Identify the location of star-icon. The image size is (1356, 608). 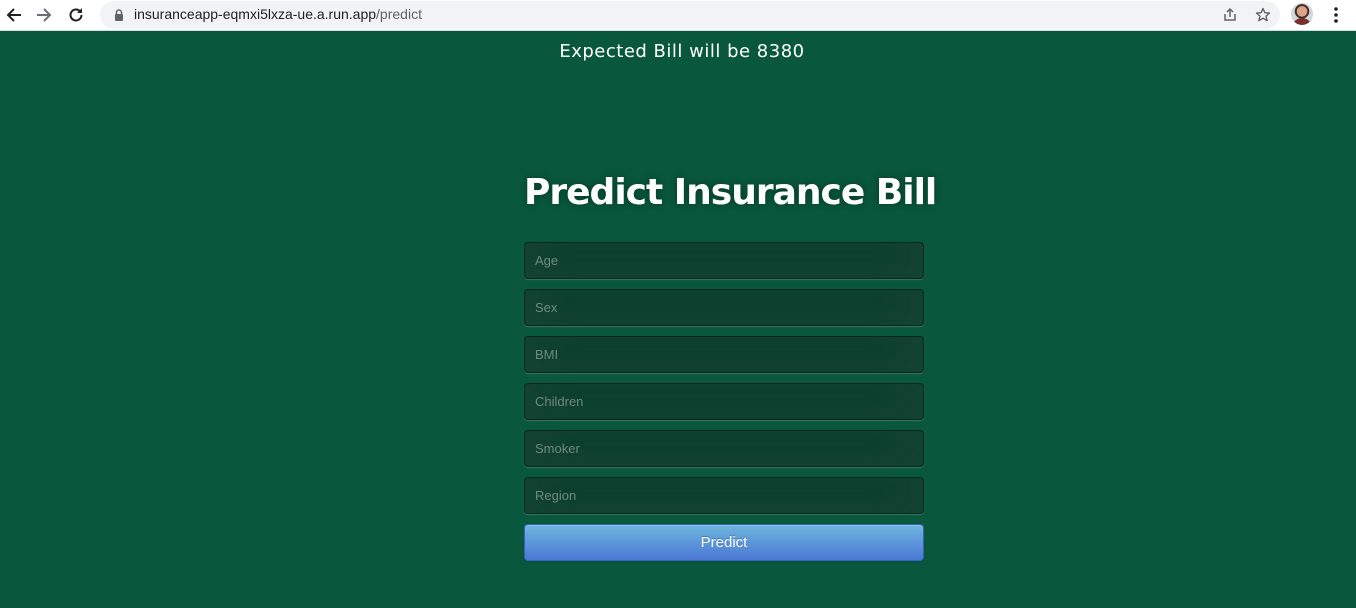
(1263, 15).